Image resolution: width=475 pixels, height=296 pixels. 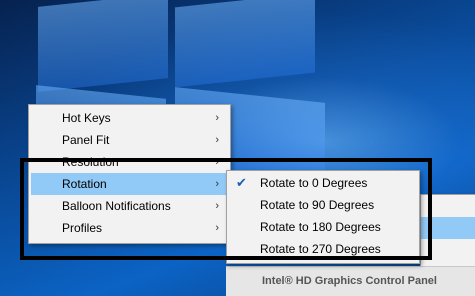 I want to click on tray-menu-footer: Intel® HD Graphics Control Panel, so click(x=350, y=281).